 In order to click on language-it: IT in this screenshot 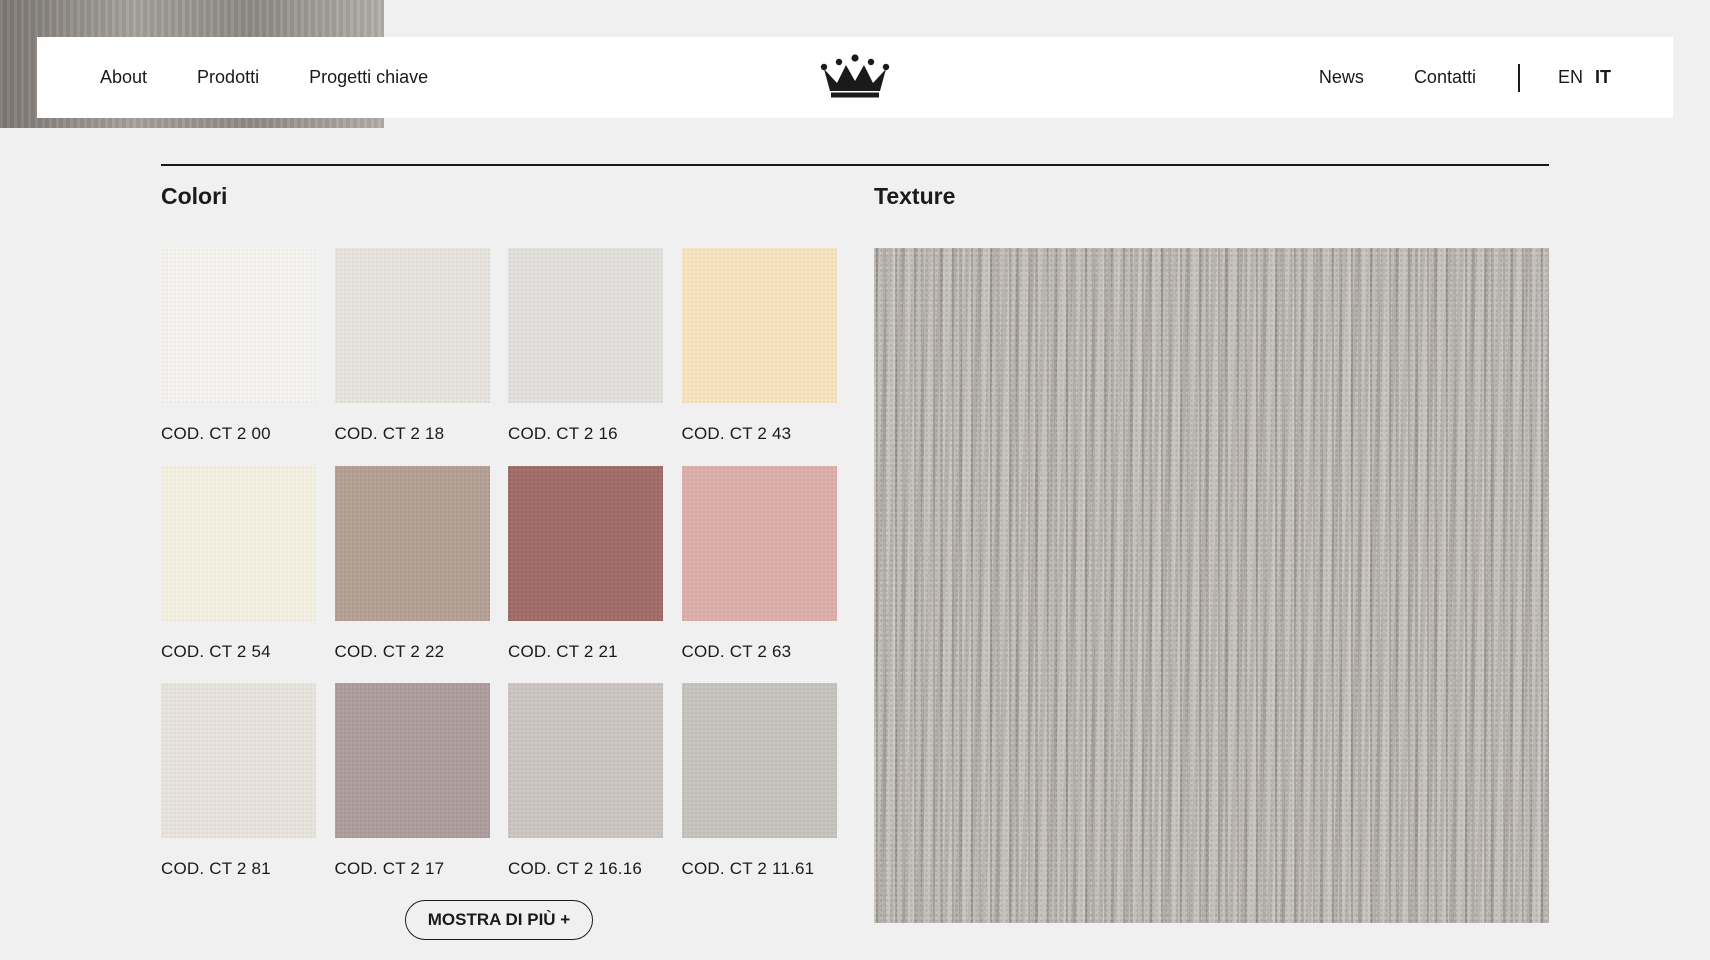, I will do `click(1603, 77)`.